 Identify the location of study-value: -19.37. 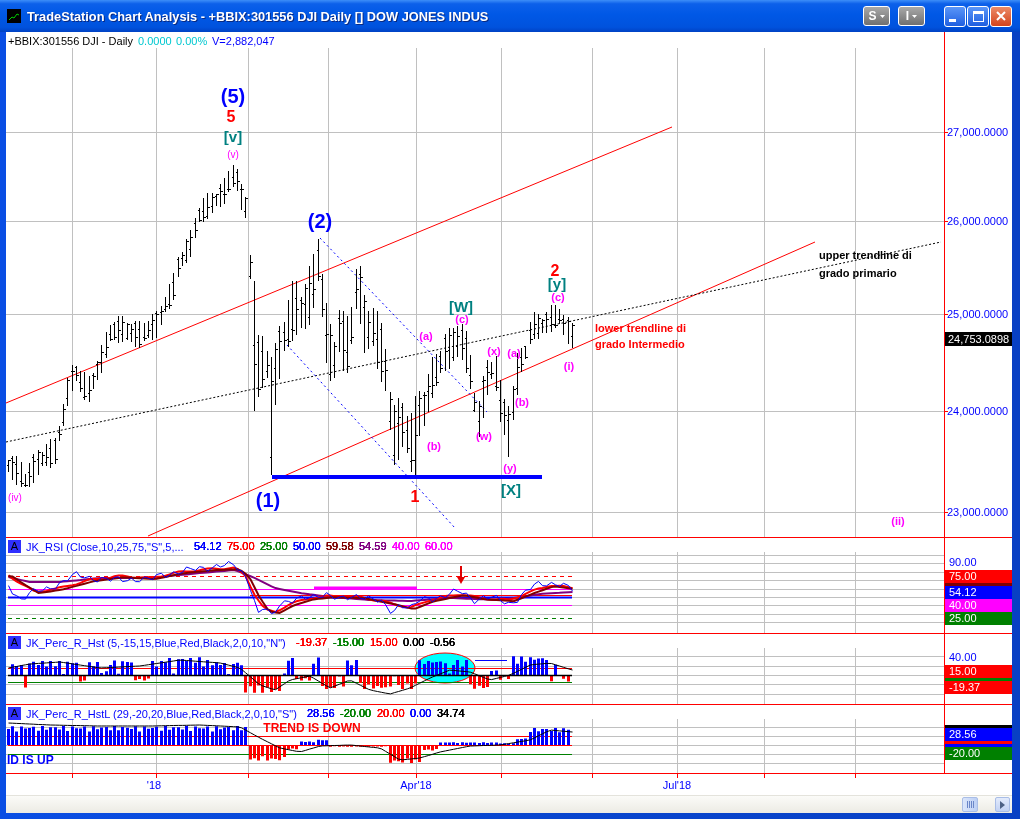
(312, 642).